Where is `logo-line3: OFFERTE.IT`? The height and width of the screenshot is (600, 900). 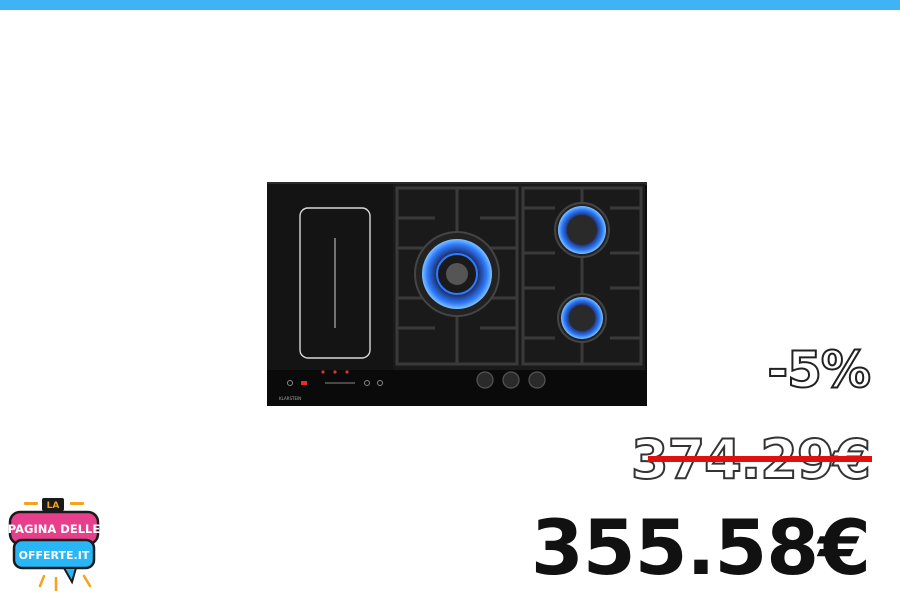
logo-line3: OFFERTE.IT is located at coordinates (54, 555).